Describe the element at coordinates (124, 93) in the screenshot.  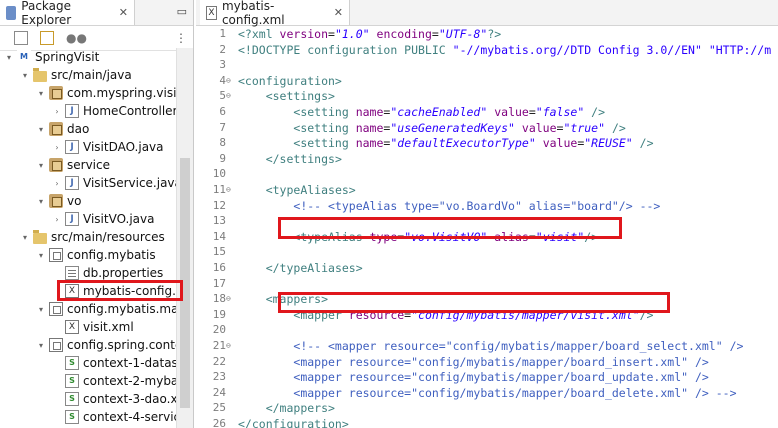
I see `tree-item-label: com.myspring.visit` at that location.